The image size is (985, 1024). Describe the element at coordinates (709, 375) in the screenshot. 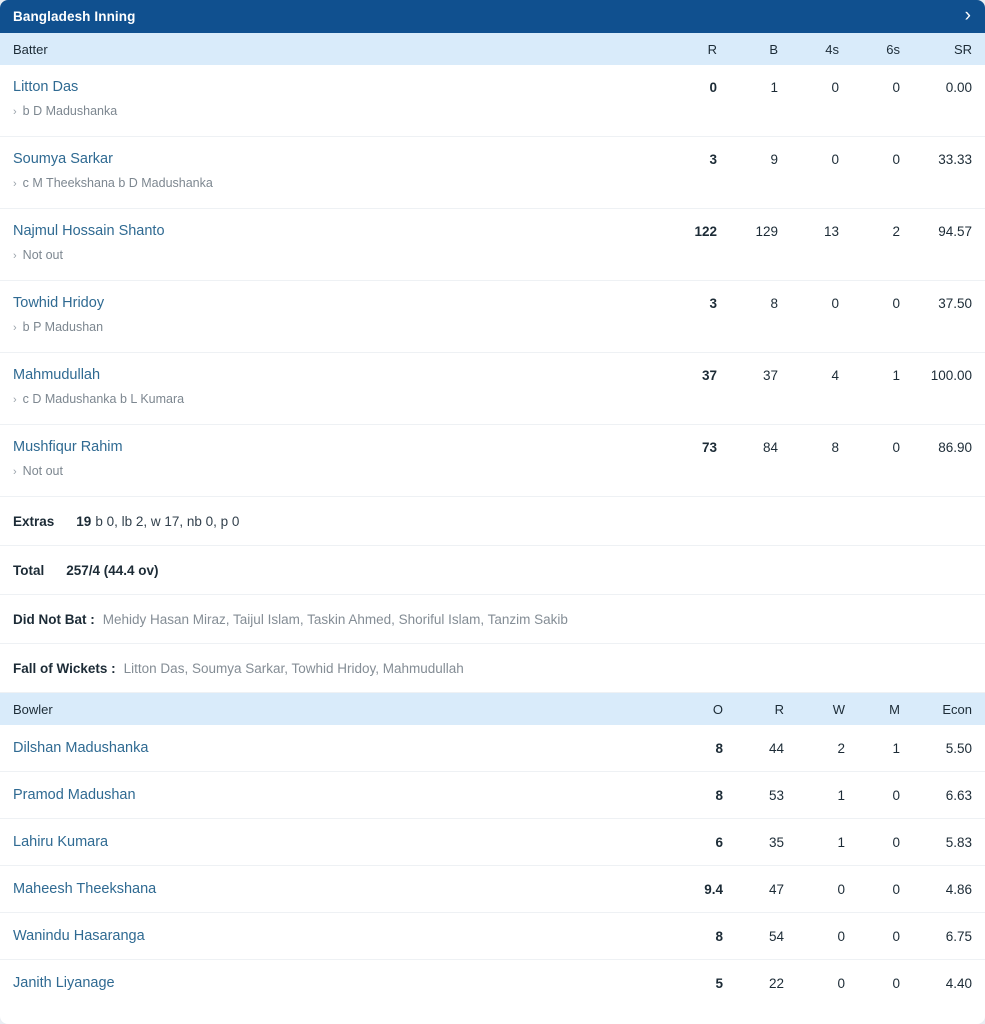

I see `batter-runs: 37` at that location.